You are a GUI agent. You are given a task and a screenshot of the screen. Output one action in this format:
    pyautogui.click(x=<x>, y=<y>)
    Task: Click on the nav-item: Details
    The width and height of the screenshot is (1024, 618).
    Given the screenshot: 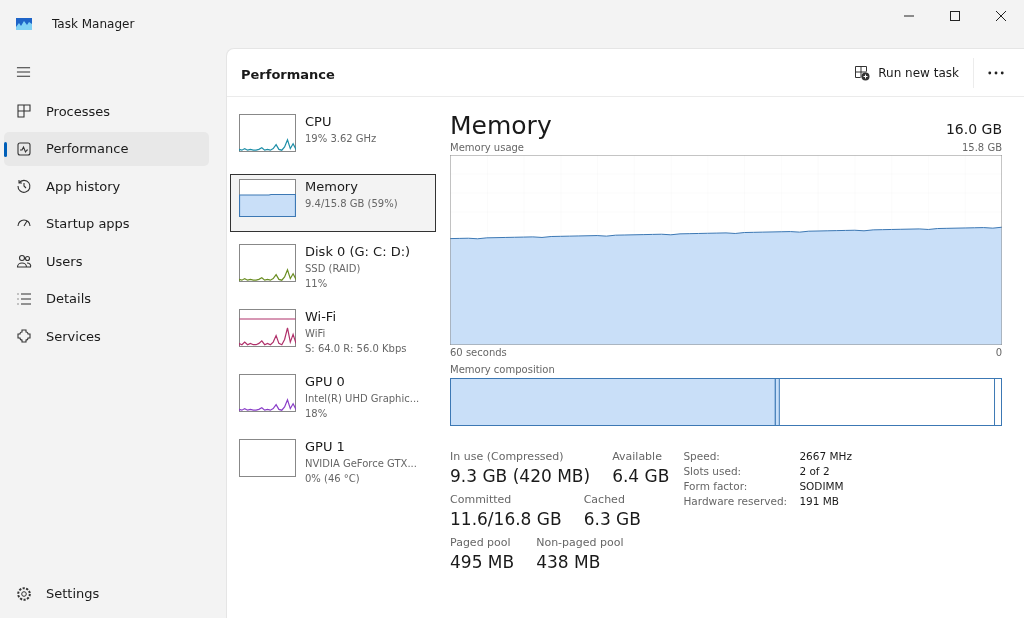 What is the action you would take?
    pyautogui.click(x=106, y=298)
    